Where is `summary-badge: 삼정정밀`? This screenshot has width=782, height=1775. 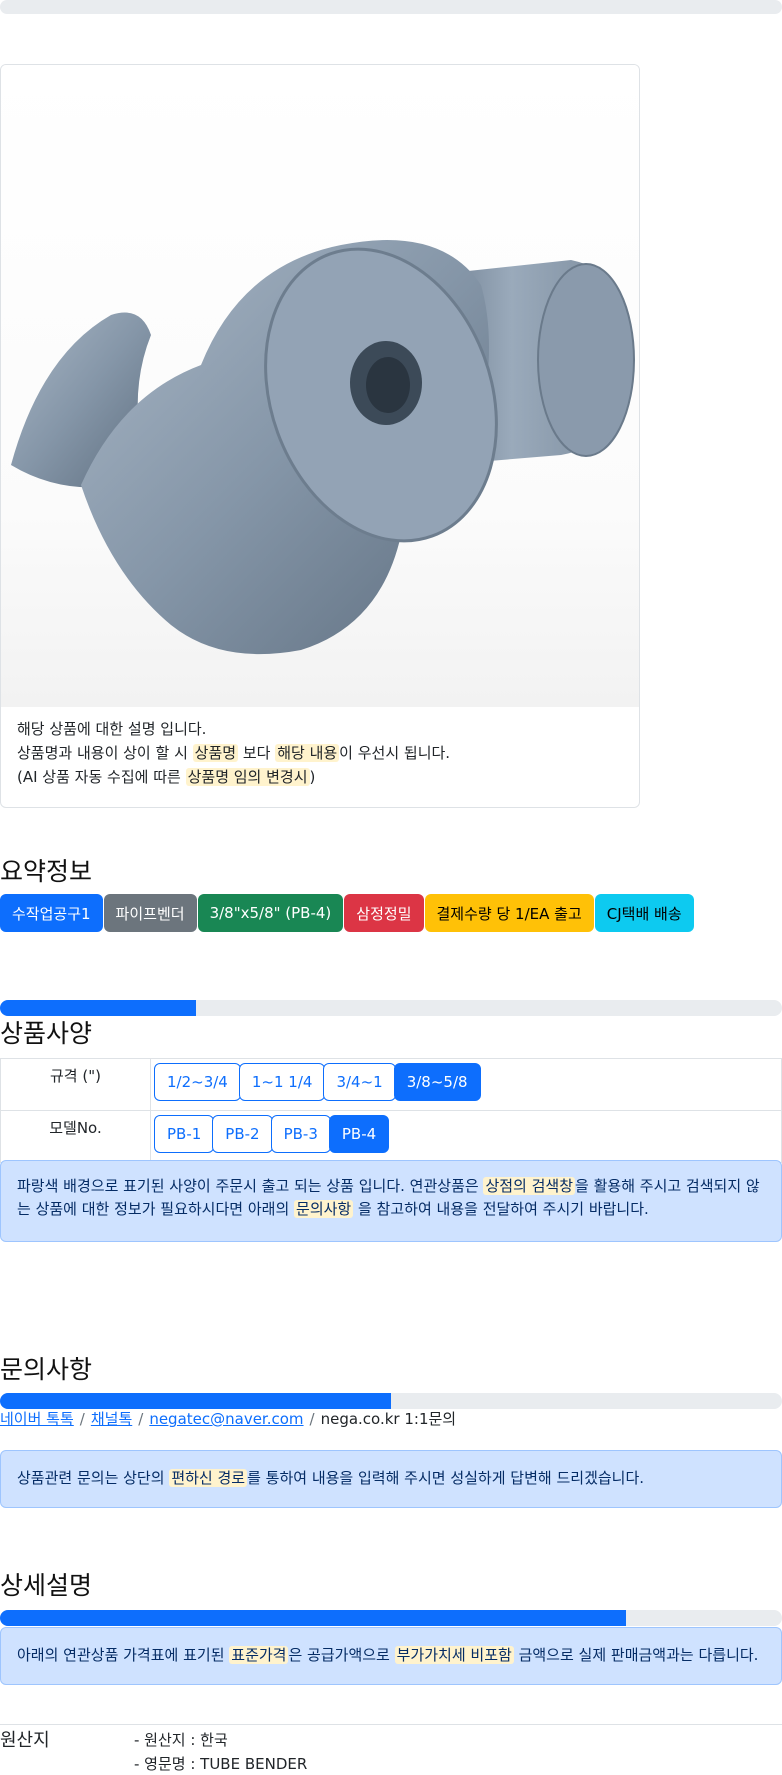
summary-badge: 삼정정밀 is located at coordinates (384, 913).